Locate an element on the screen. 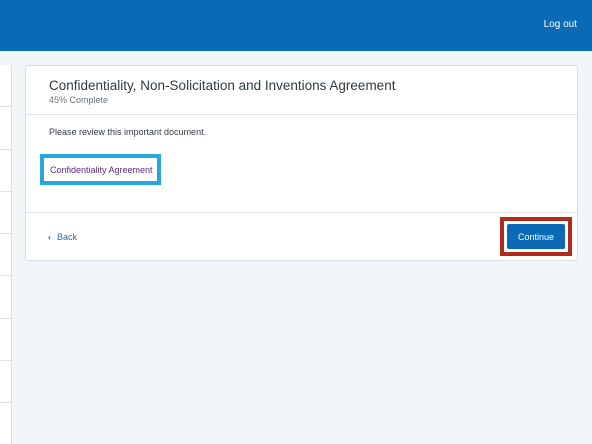  continue-button-highlight: Continue is located at coordinates (536, 236).